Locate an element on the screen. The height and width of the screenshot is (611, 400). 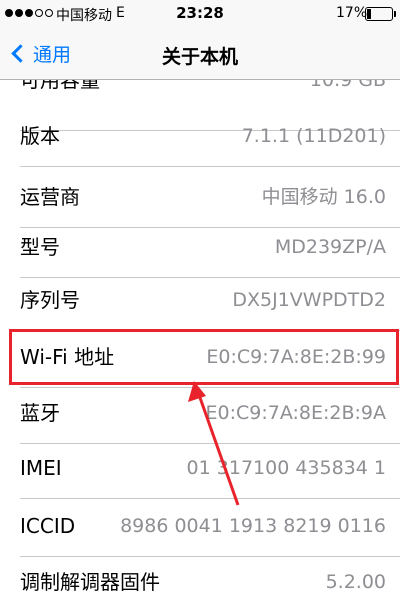
battery-percent: 17% is located at coordinates (352, 13).